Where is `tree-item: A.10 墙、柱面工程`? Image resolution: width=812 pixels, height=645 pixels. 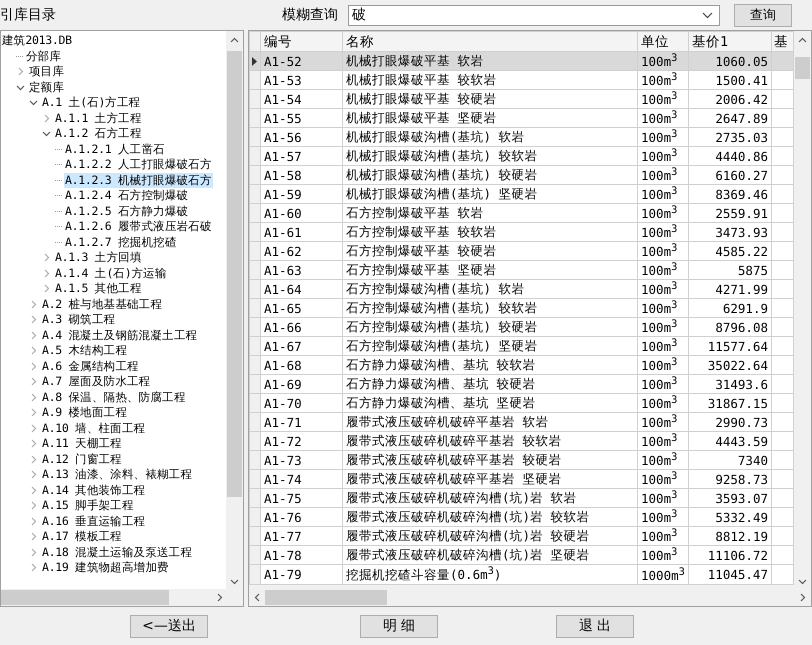 tree-item: A.10 墙、柱面工程 is located at coordinates (93, 428).